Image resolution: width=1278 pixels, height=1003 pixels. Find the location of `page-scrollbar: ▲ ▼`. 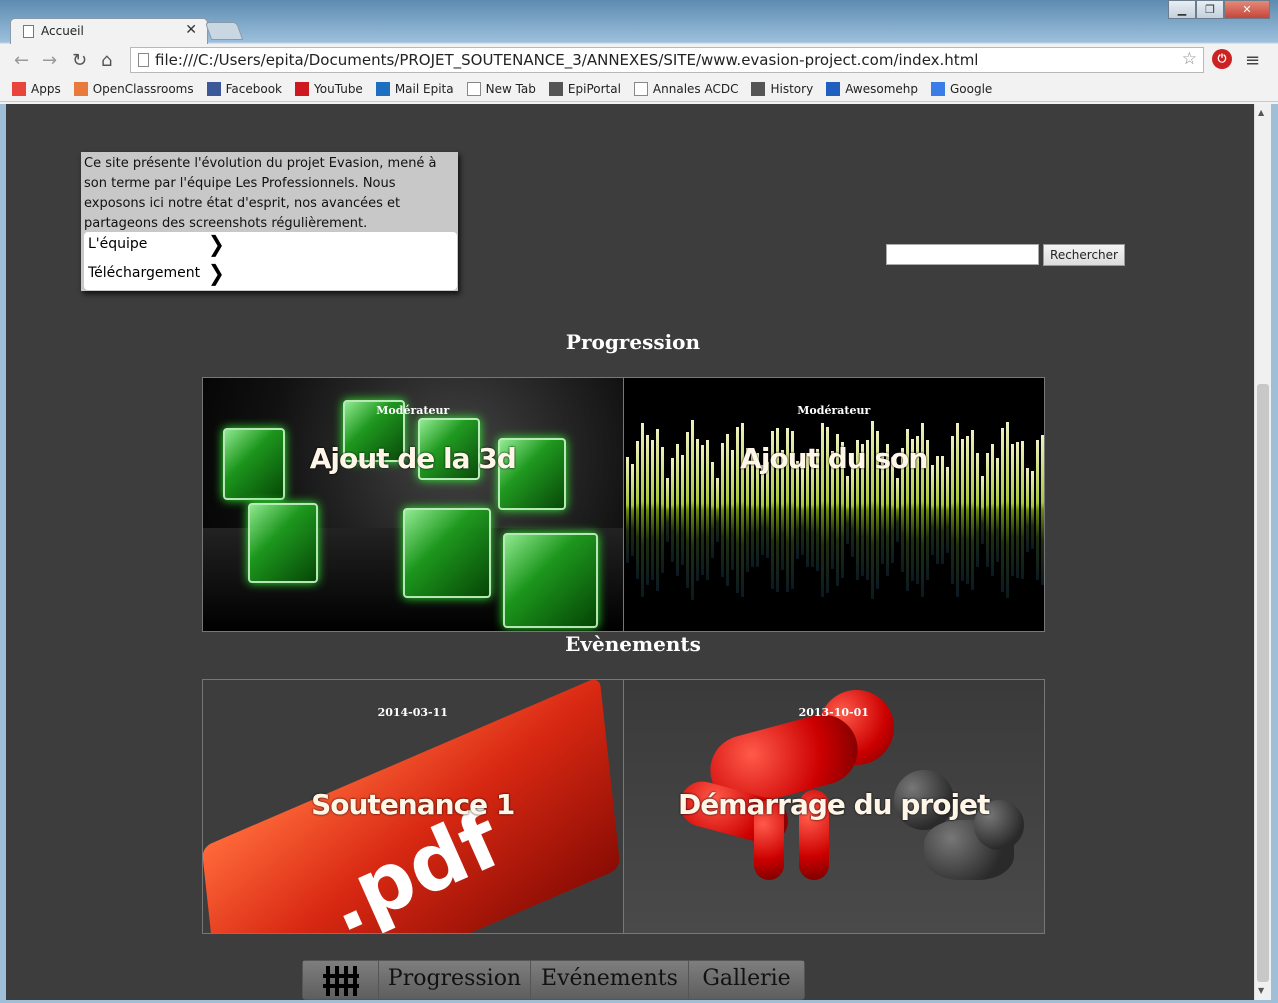

page-scrollbar: ▲ ▼ is located at coordinates (1262, 552).